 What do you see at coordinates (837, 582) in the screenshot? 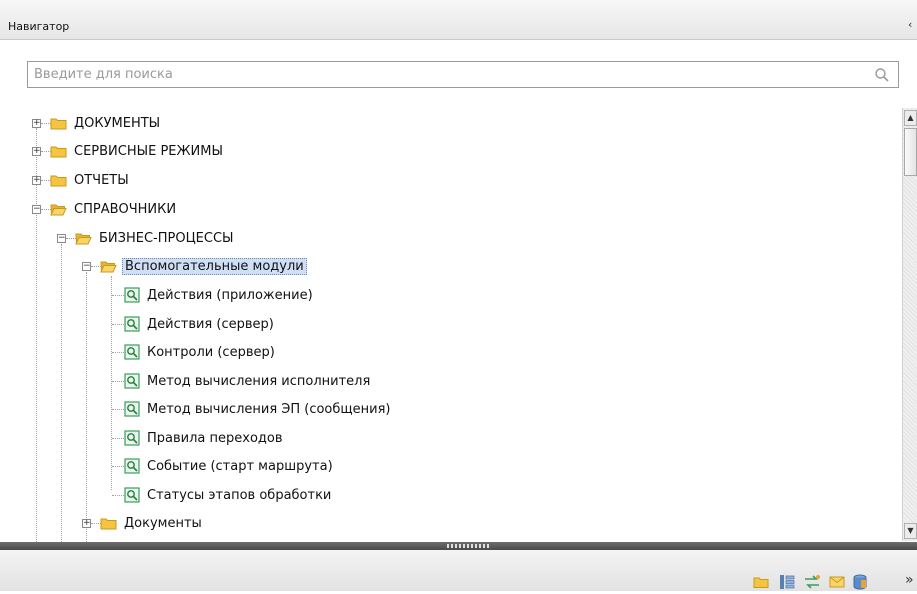
I see `mail-icon` at bounding box center [837, 582].